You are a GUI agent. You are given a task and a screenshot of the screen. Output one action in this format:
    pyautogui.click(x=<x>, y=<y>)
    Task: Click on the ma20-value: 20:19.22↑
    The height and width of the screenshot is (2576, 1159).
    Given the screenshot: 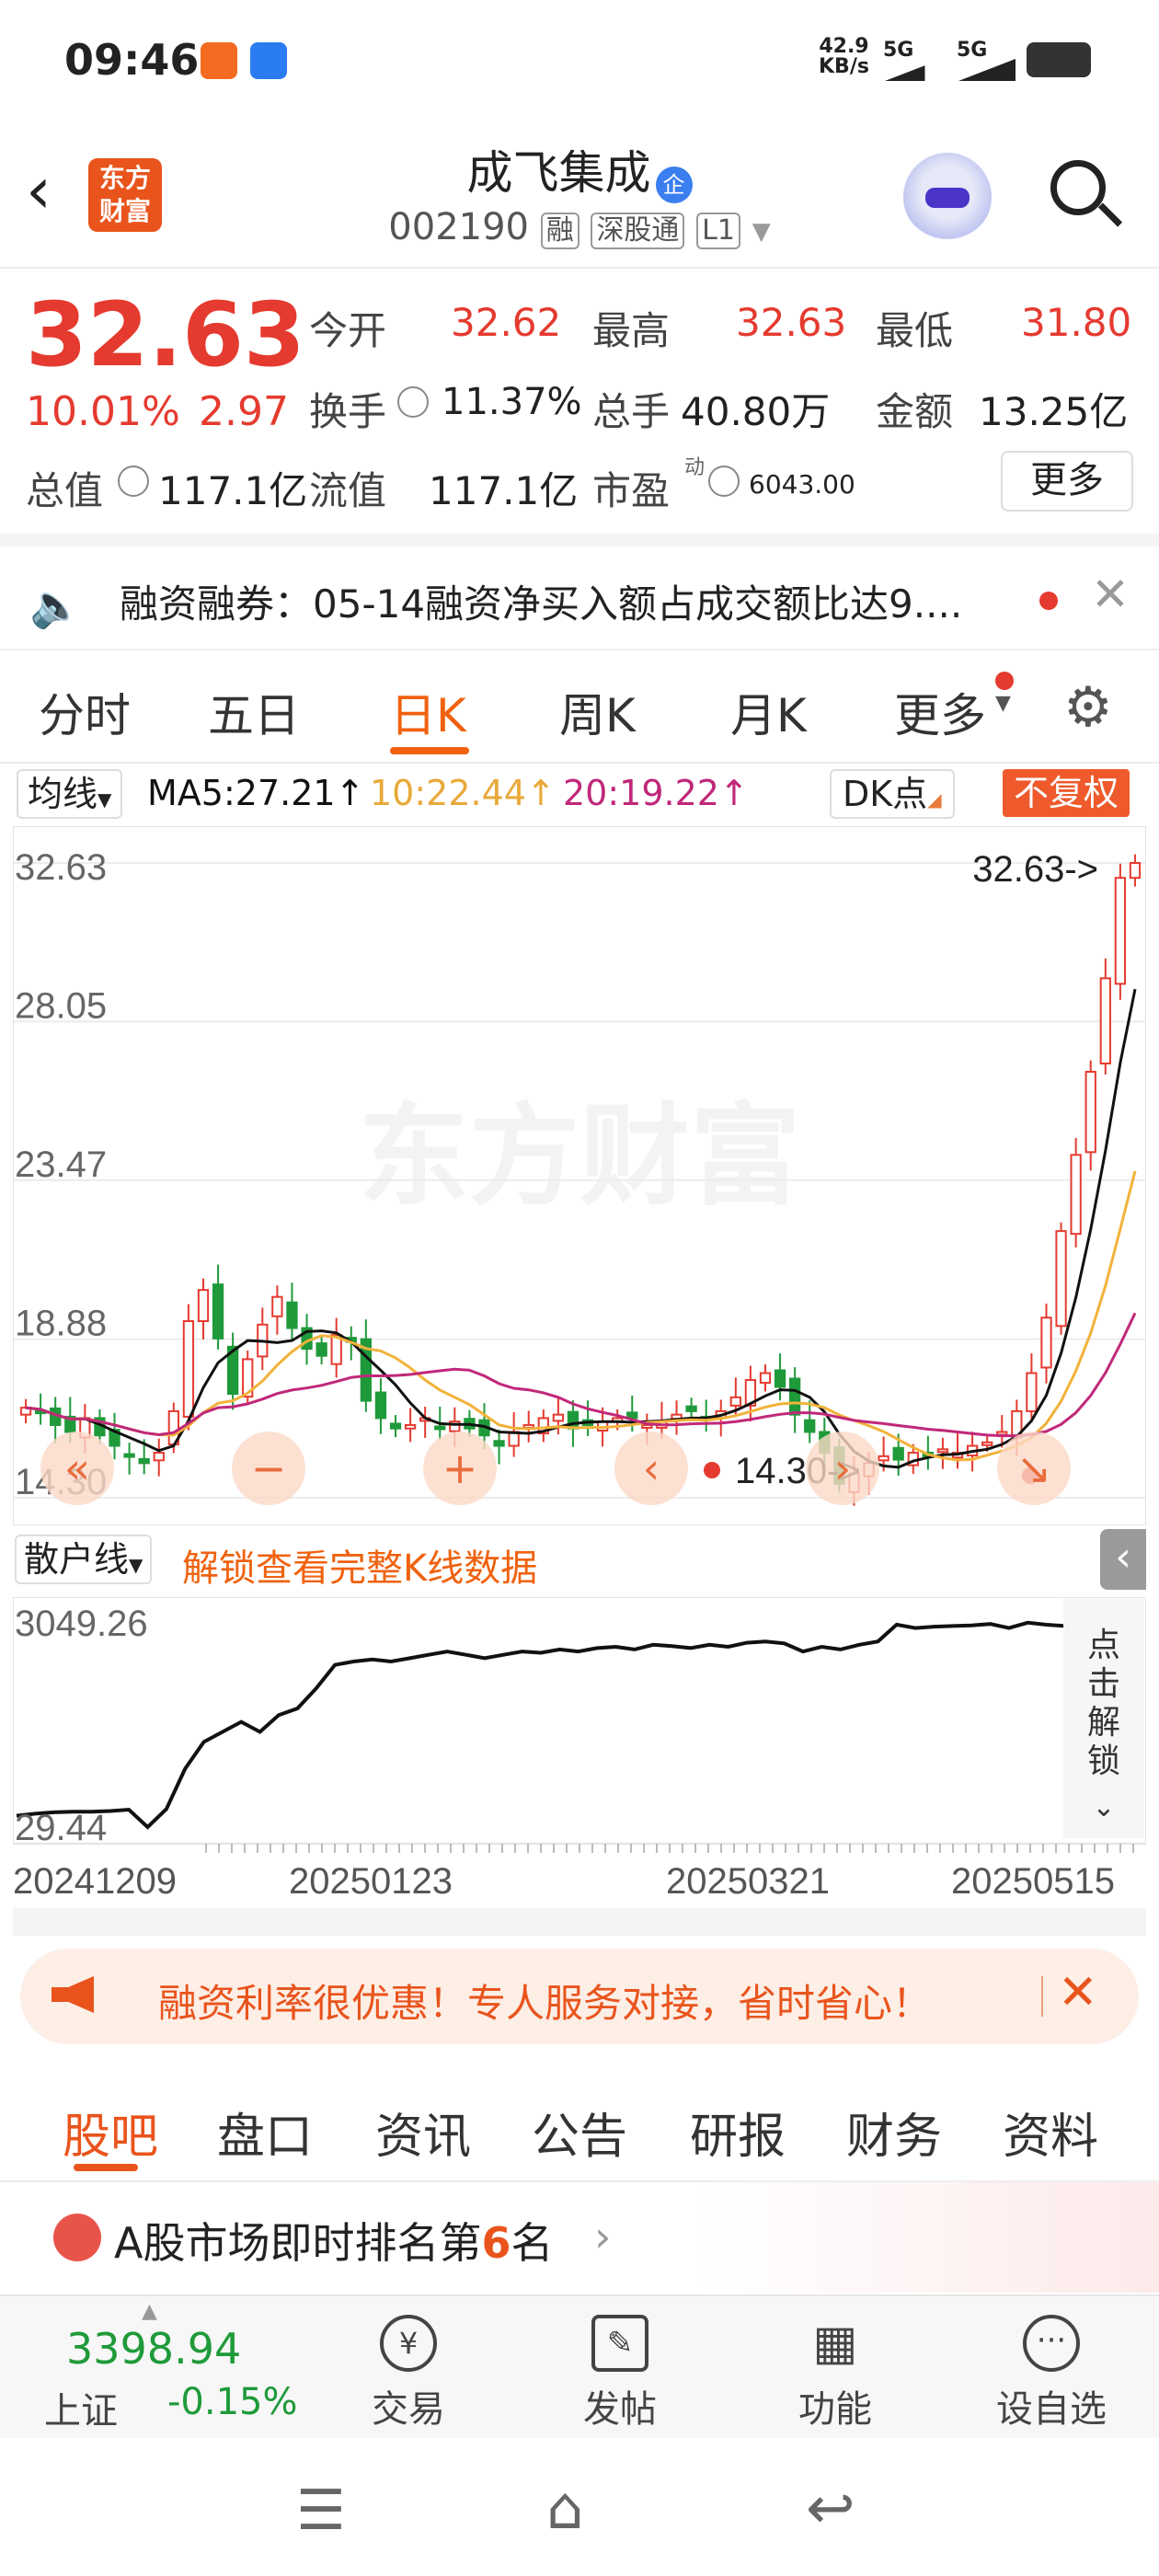 What is the action you would take?
    pyautogui.click(x=656, y=793)
    